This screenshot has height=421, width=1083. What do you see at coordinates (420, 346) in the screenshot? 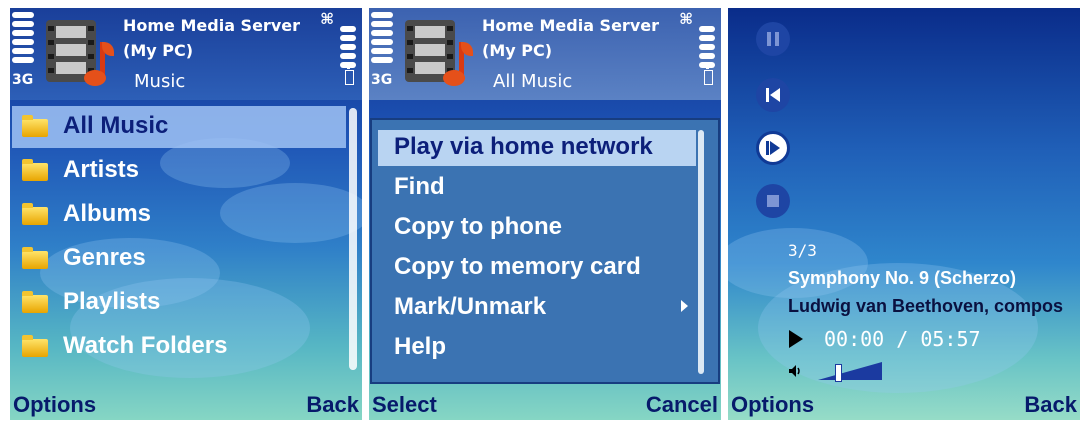
I see `menu-item-label: Help` at bounding box center [420, 346].